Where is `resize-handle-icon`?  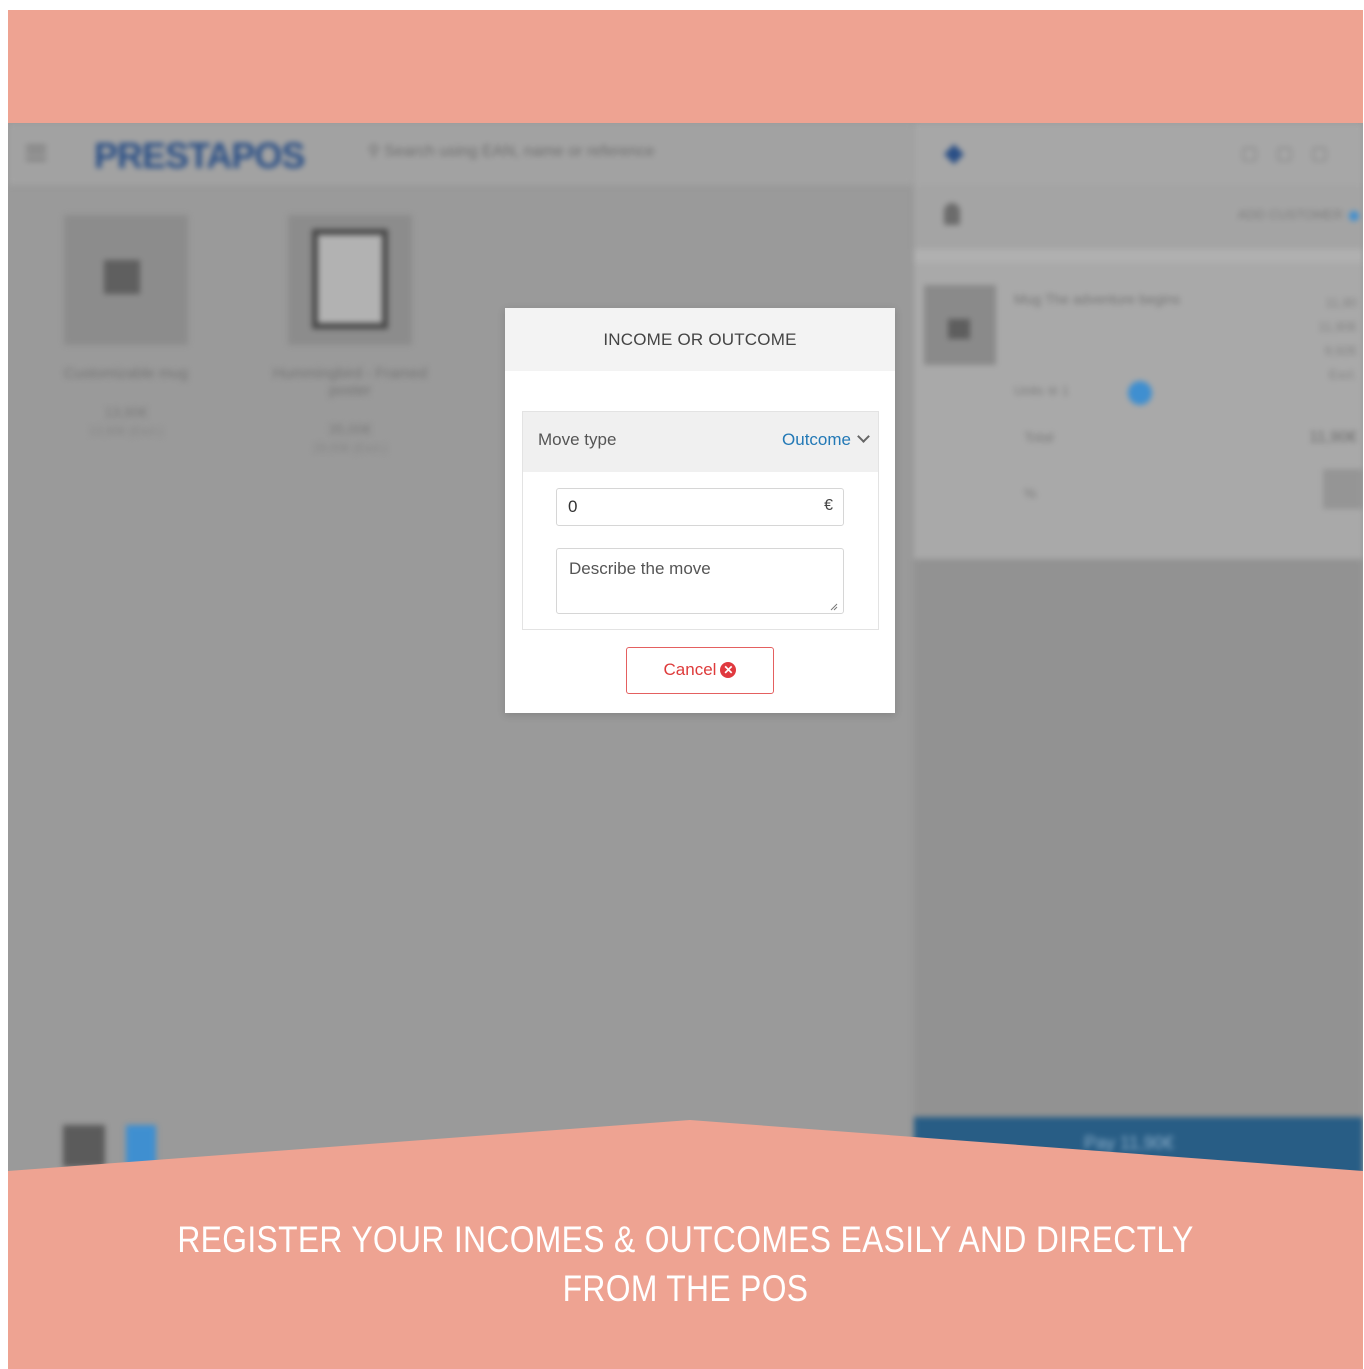 resize-handle-icon is located at coordinates (833, 606).